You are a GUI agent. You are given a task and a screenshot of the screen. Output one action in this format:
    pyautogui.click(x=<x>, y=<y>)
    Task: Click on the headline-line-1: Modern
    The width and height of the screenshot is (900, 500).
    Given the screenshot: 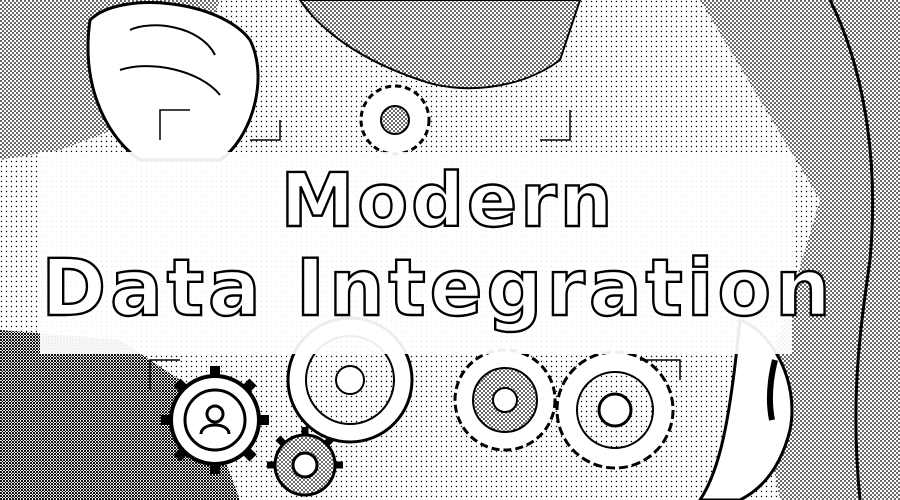 What is the action you would take?
    pyautogui.click(x=447, y=201)
    